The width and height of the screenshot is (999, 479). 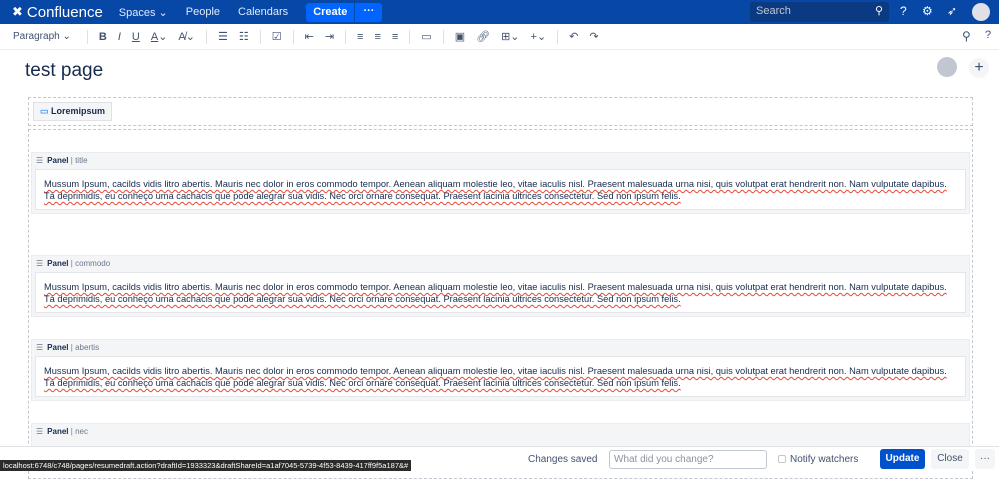 What do you see at coordinates (573, 36) in the screenshot?
I see `undo-icon: ↶` at bounding box center [573, 36].